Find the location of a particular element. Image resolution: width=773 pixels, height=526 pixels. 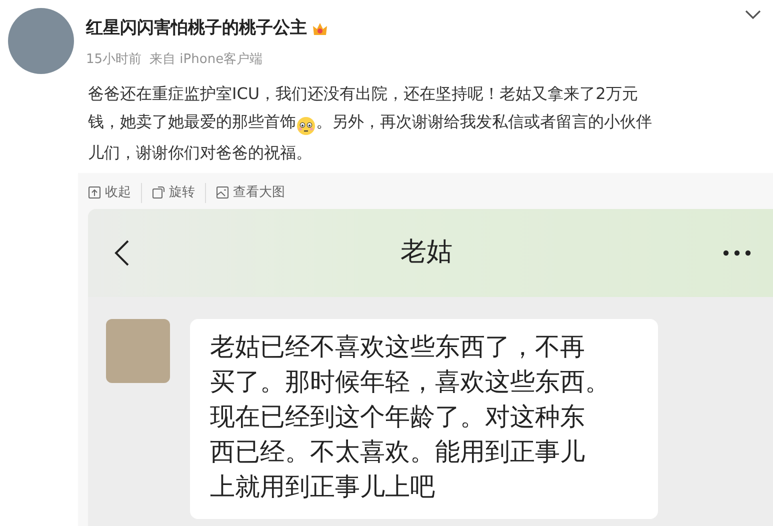

toolbar-button: 旋转 is located at coordinates (173, 192).